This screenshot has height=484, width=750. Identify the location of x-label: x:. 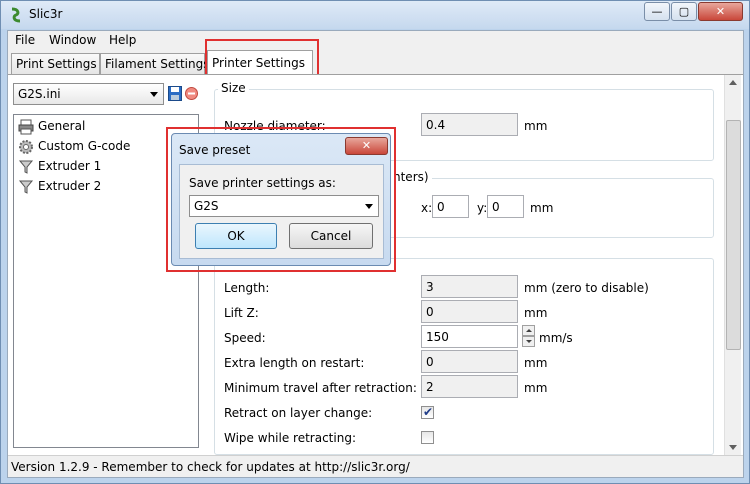
(427, 208).